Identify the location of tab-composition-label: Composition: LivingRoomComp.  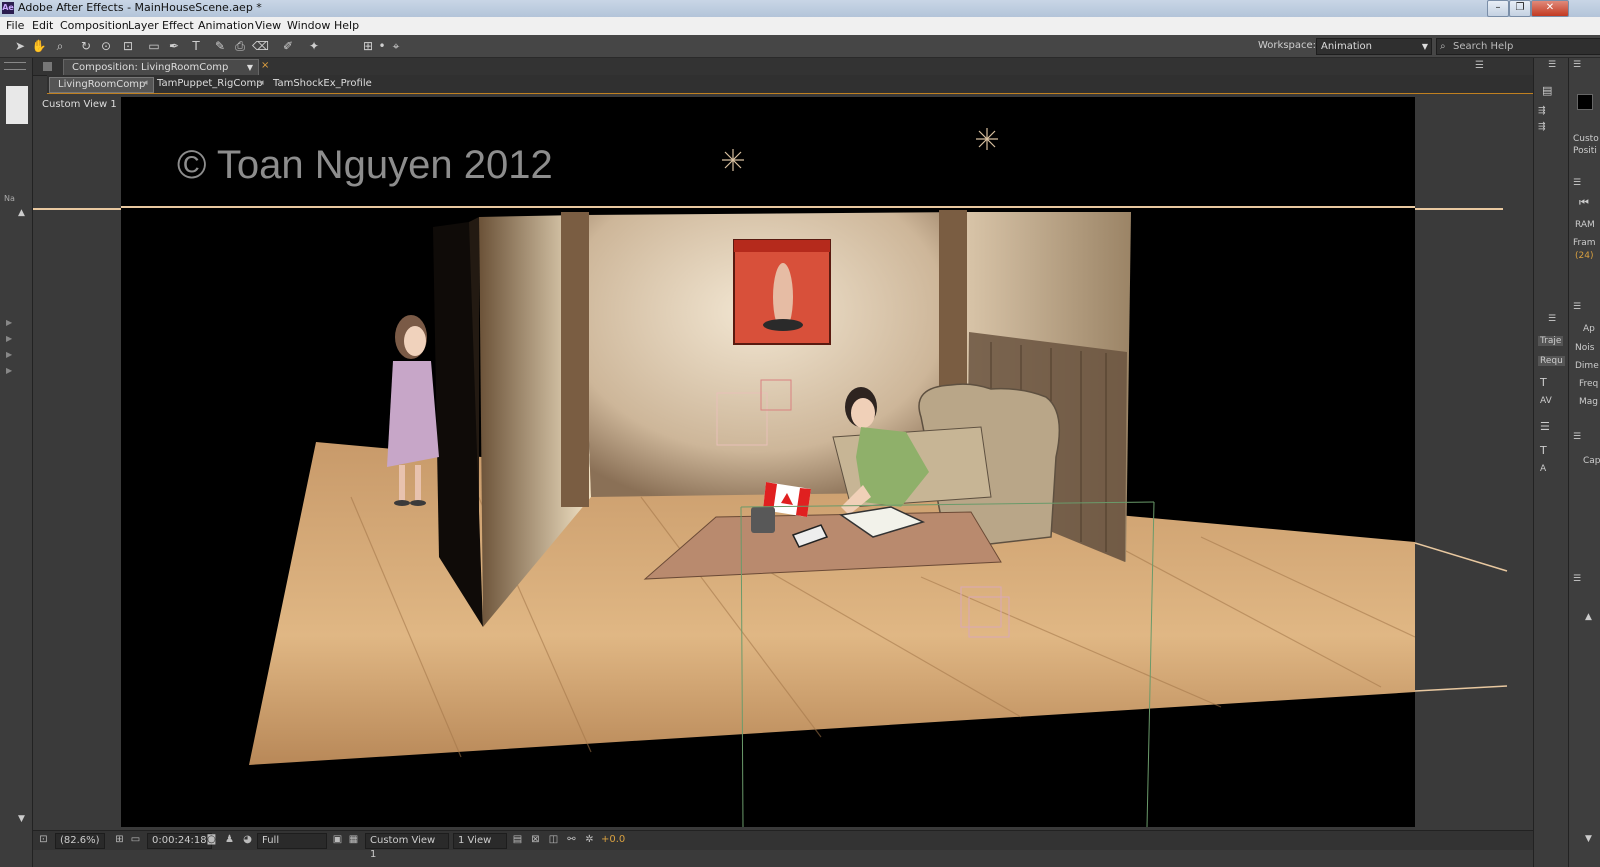
(150, 67).